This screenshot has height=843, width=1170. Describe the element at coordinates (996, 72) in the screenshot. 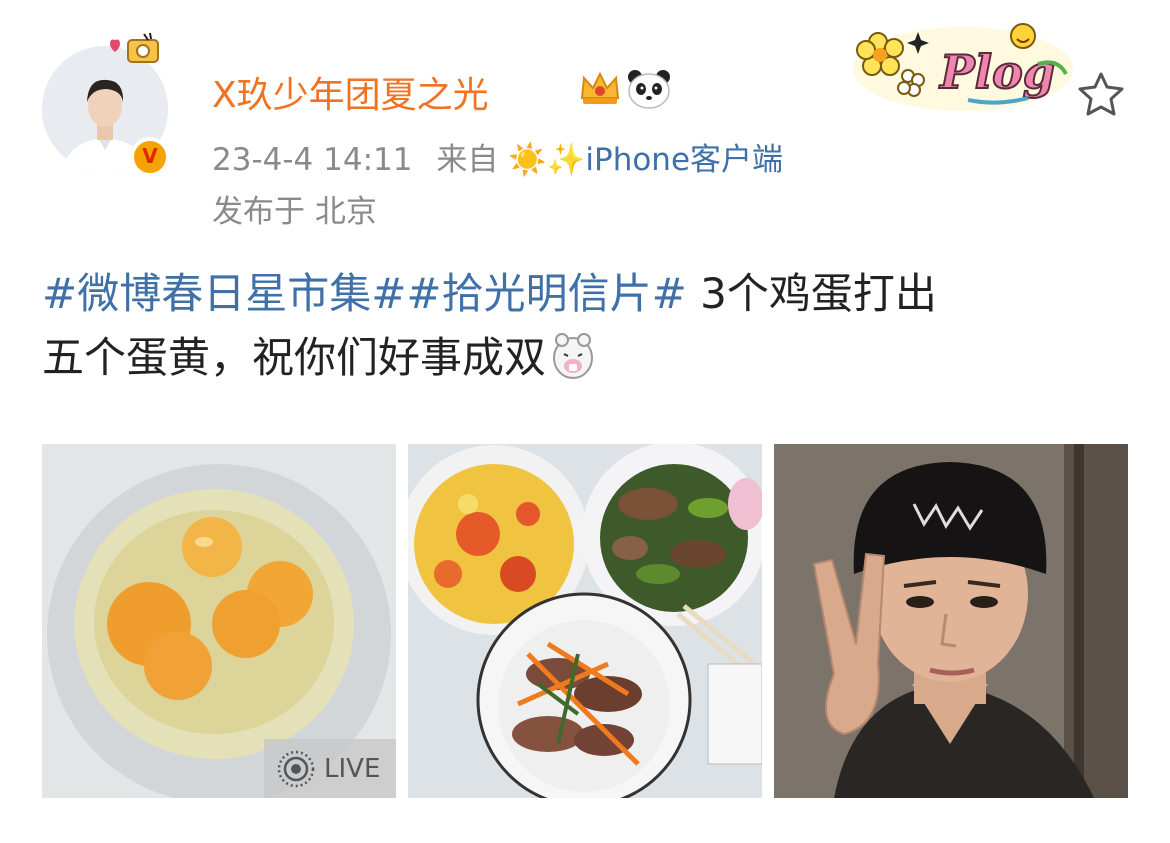

I see `plog-label: Plog` at that location.